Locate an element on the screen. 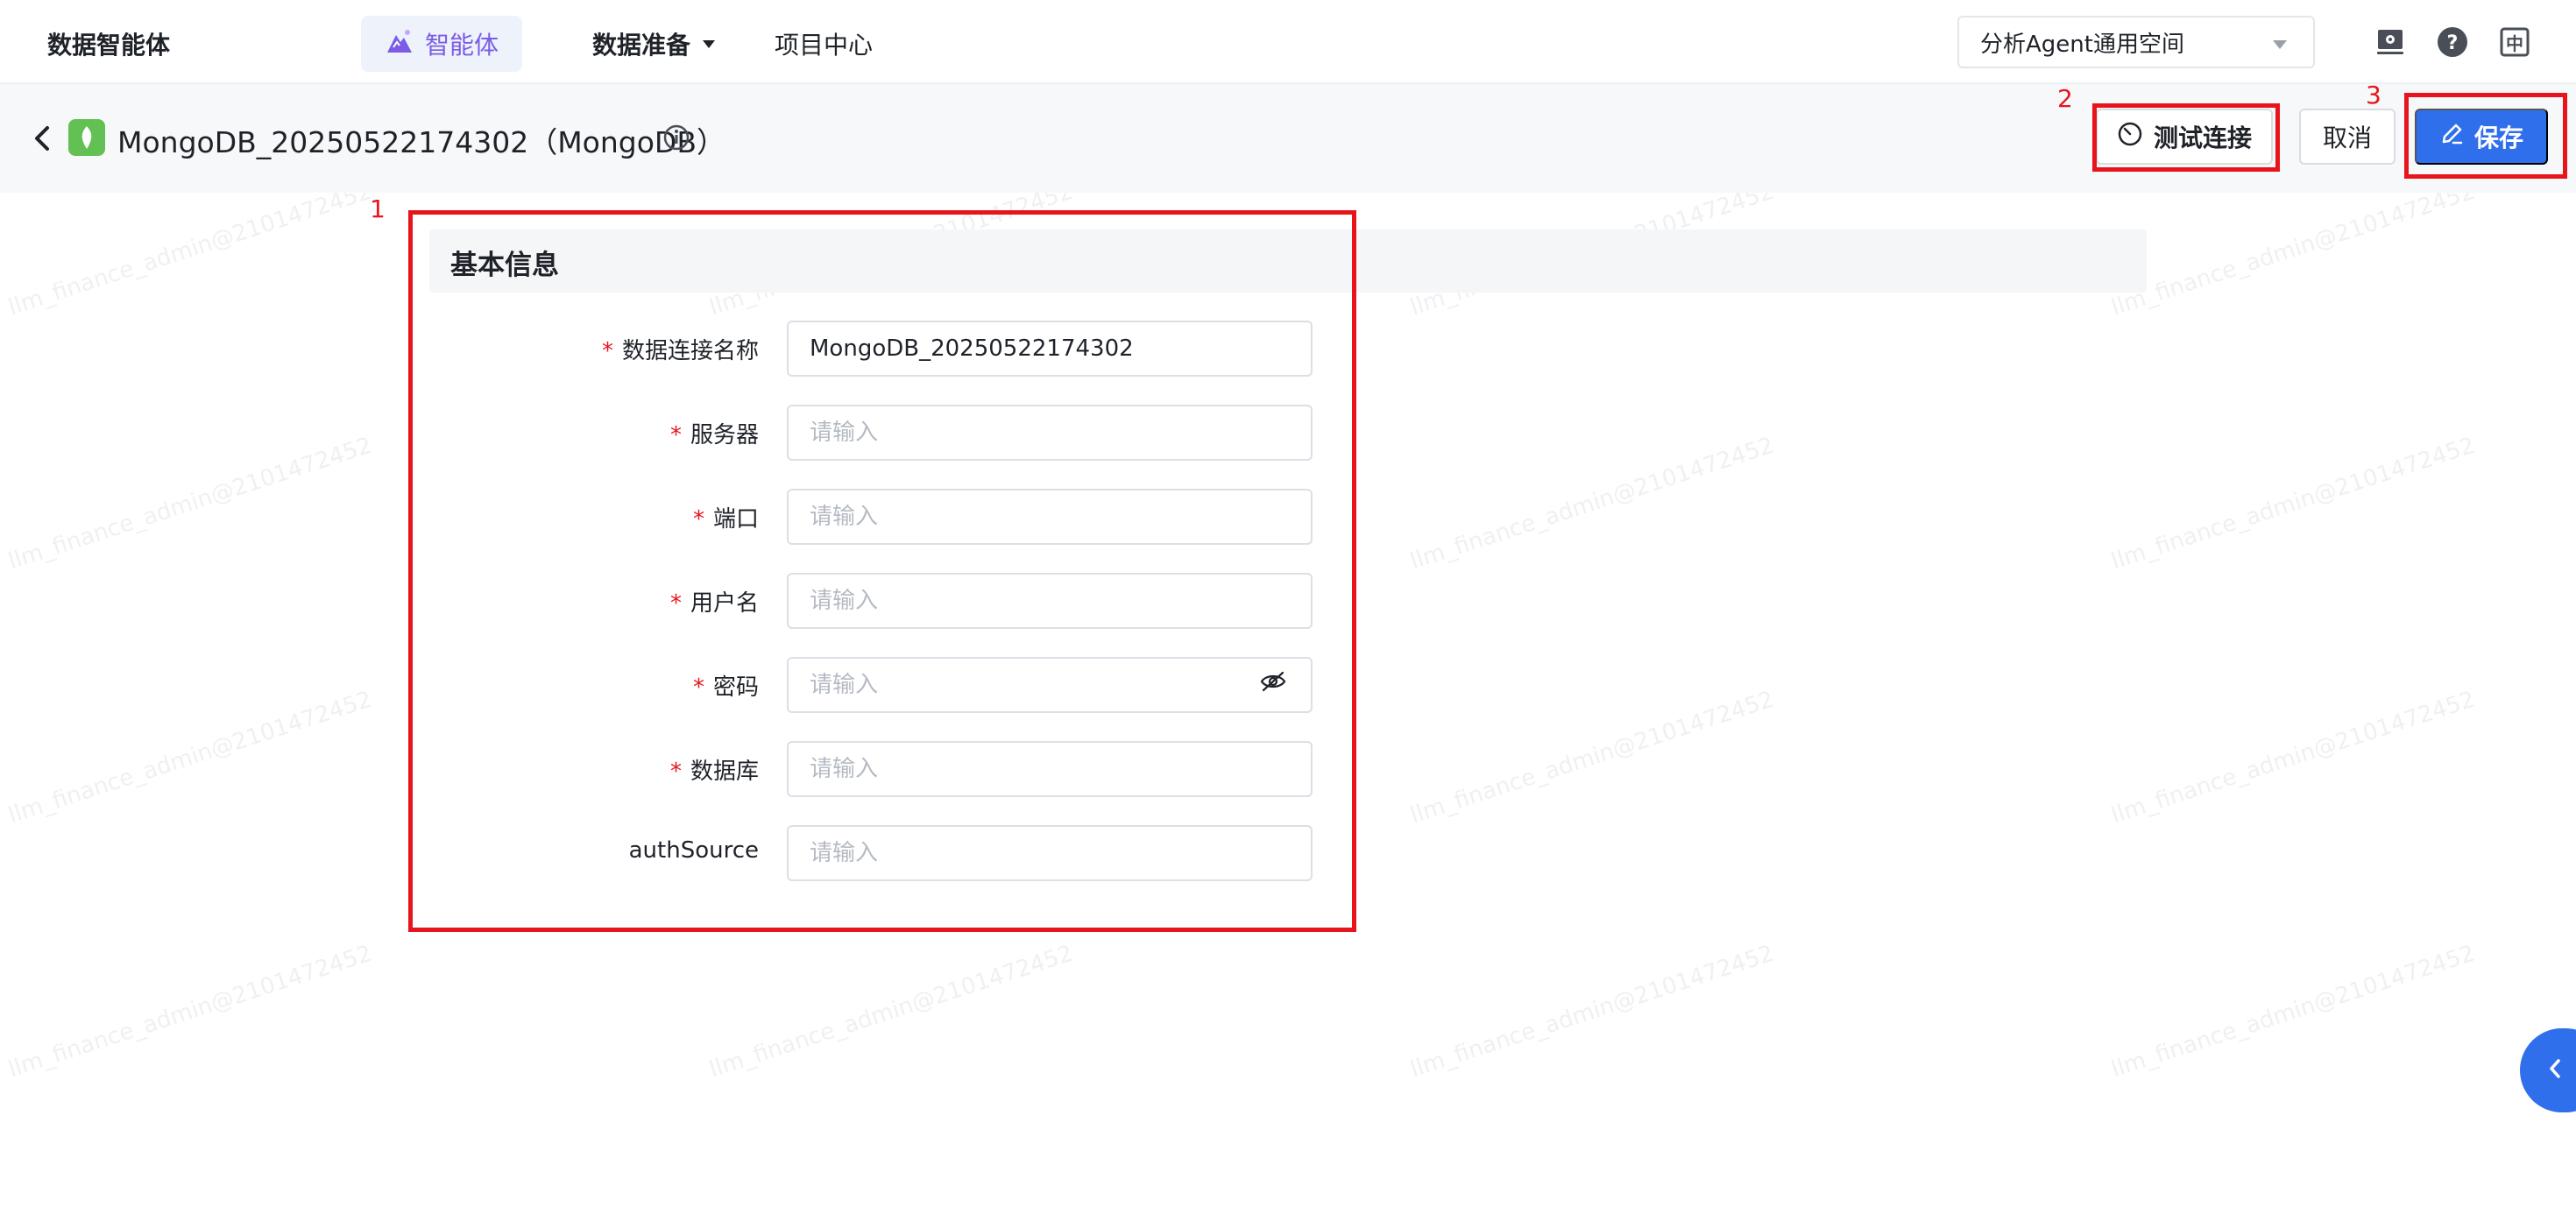 This screenshot has width=2576, height=1207. cancel-button: 取消 is located at coordinates (2347, 137).